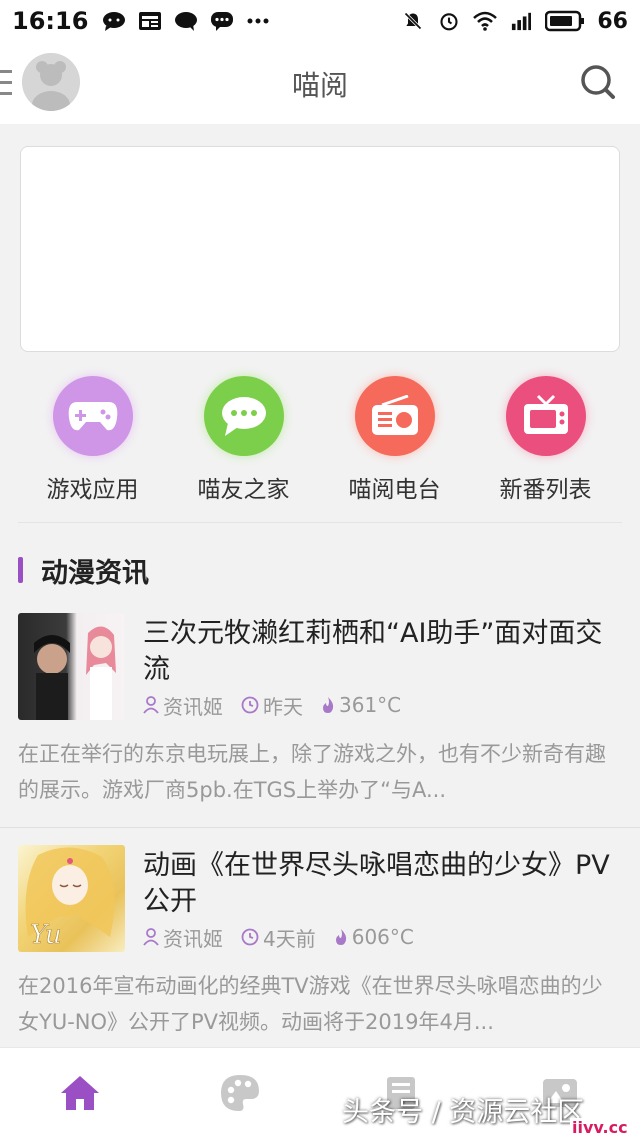  I want to click on article-thumbnail: Yu, so click(71, 898).